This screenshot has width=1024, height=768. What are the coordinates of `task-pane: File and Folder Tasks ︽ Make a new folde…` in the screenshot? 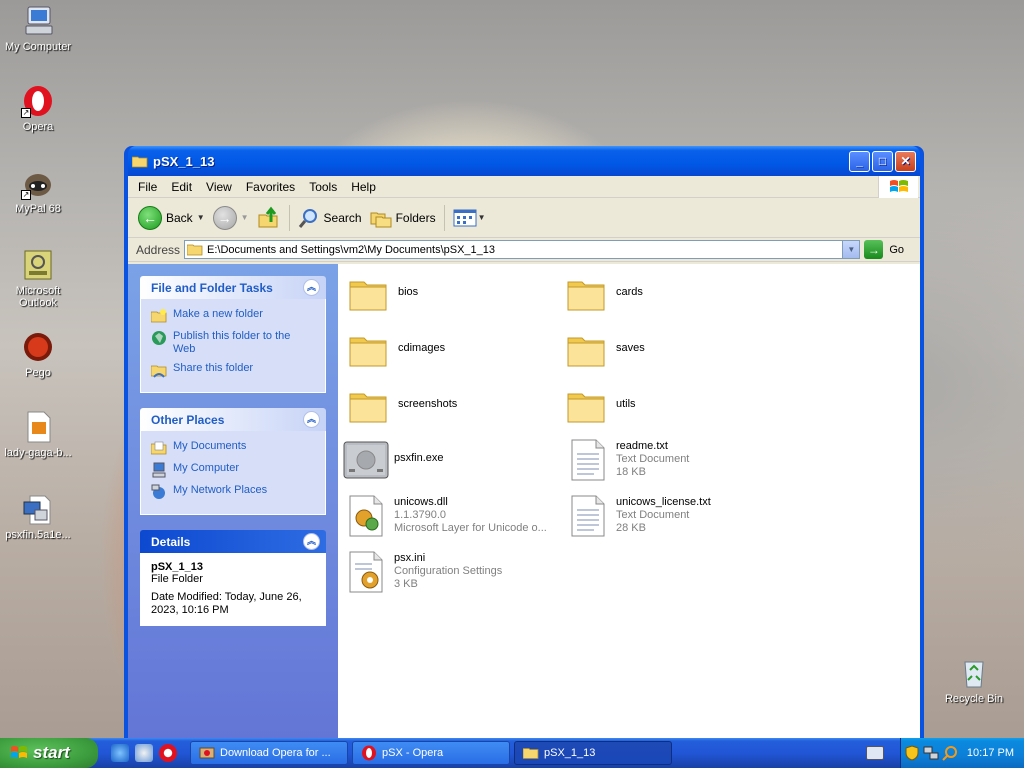 It's located at (233, 502).